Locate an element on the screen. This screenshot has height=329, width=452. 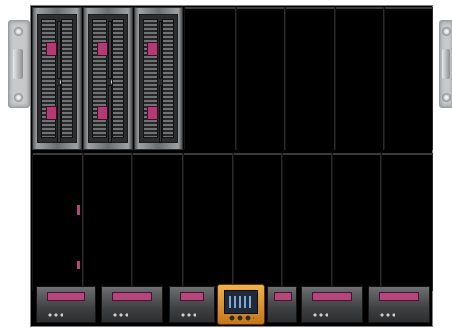
lcd-screen is located at coordinates (241, 302).